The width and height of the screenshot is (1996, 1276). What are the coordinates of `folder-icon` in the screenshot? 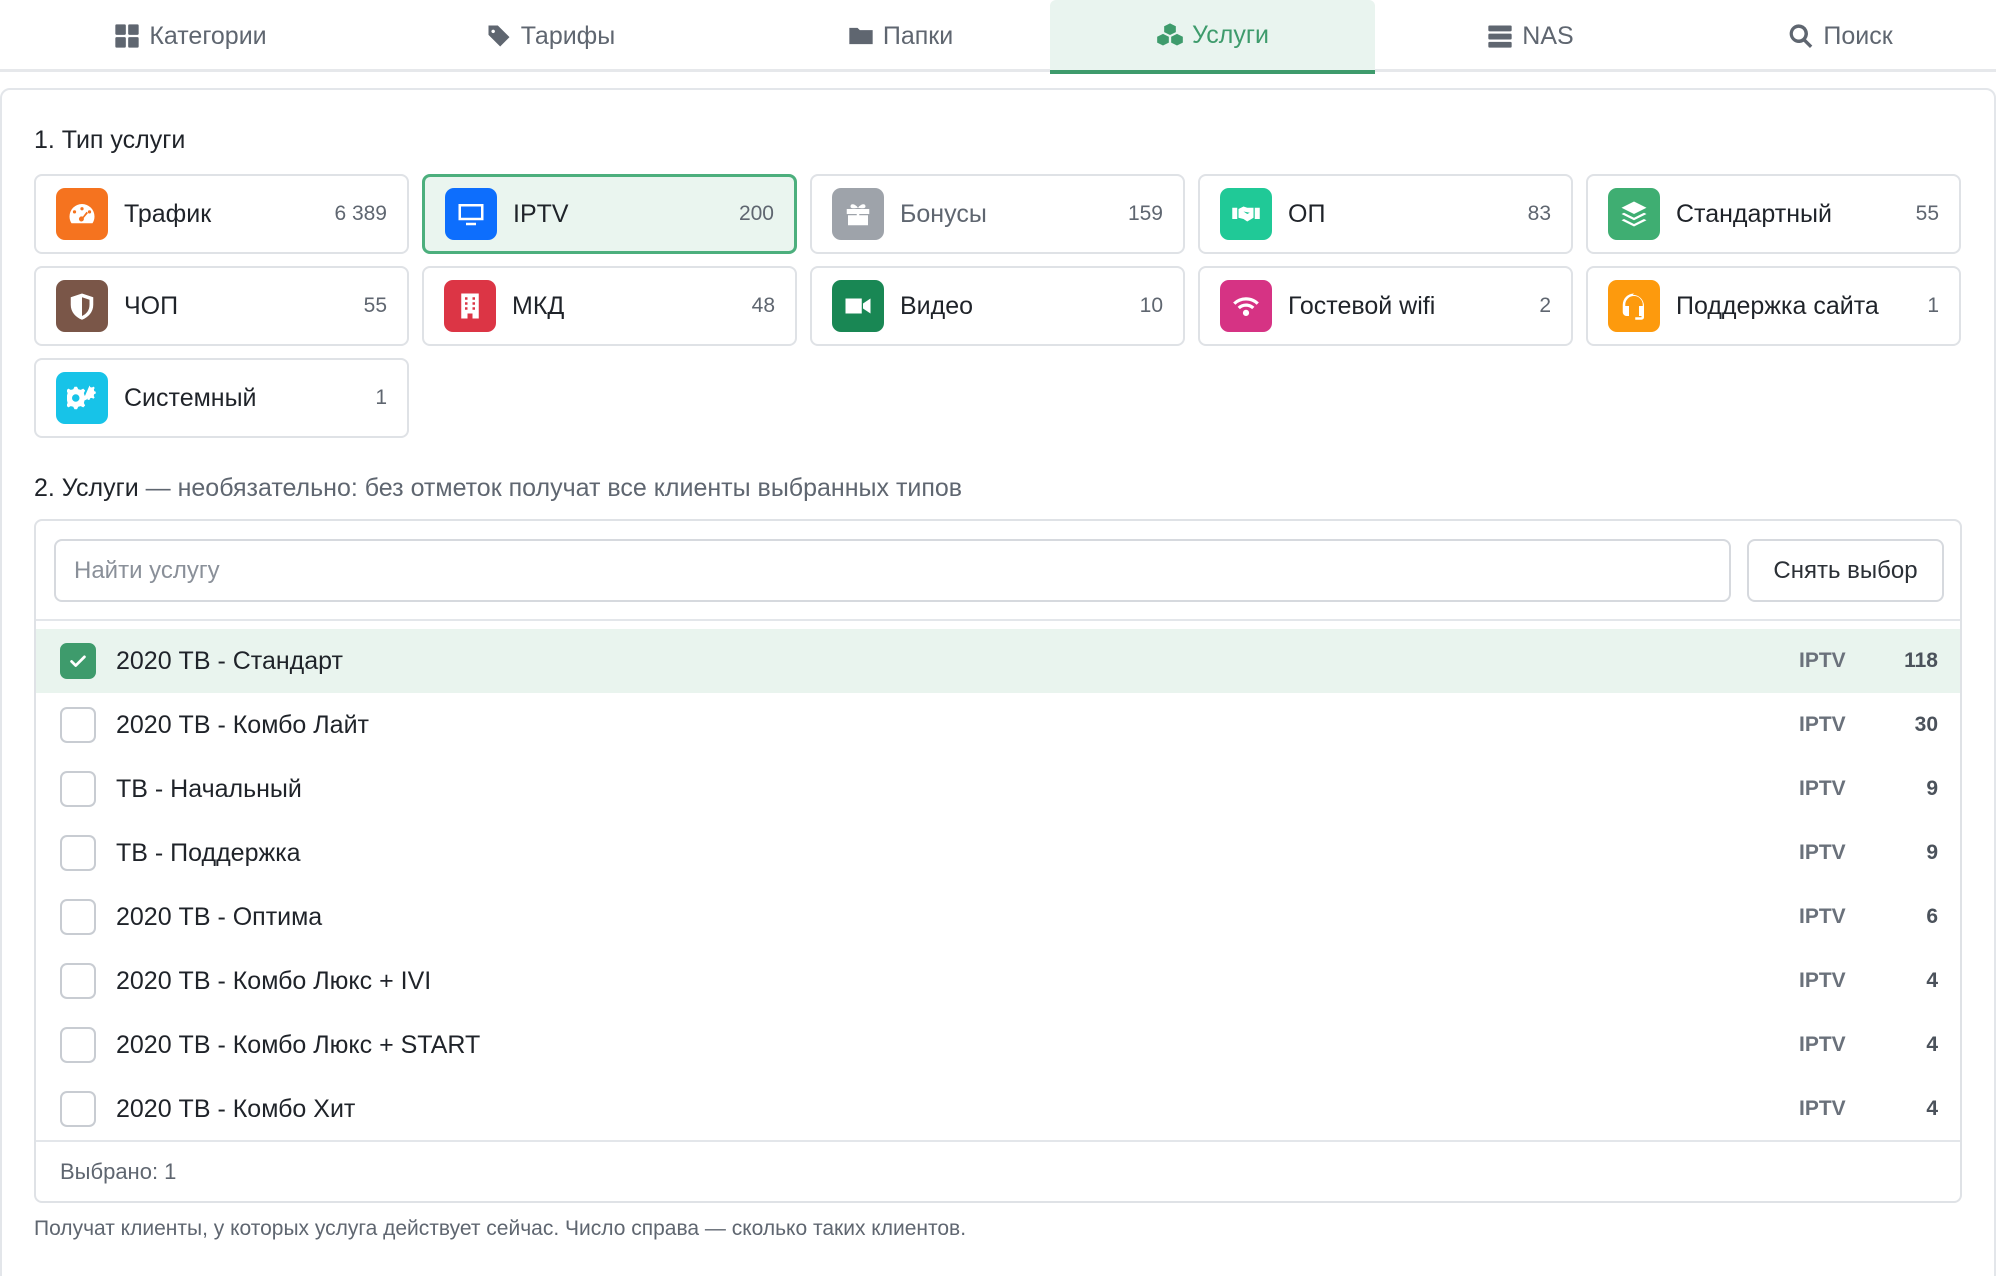 It's located at (861, 36).